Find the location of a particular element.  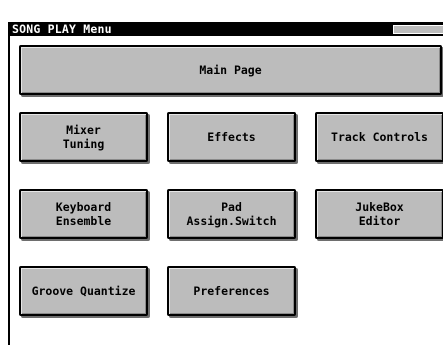

keyboard-ensemble-button-label: Keyboard Ensemble is located at coordinates (83, 214).